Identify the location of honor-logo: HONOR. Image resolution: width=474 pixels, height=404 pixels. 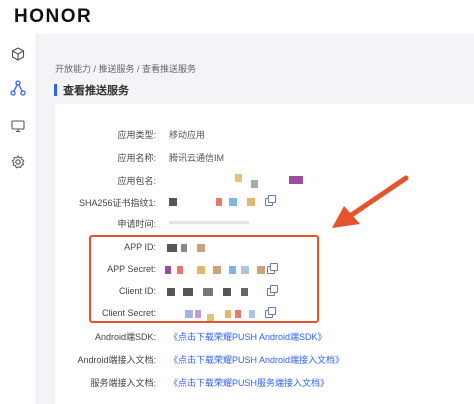
(53, 17).